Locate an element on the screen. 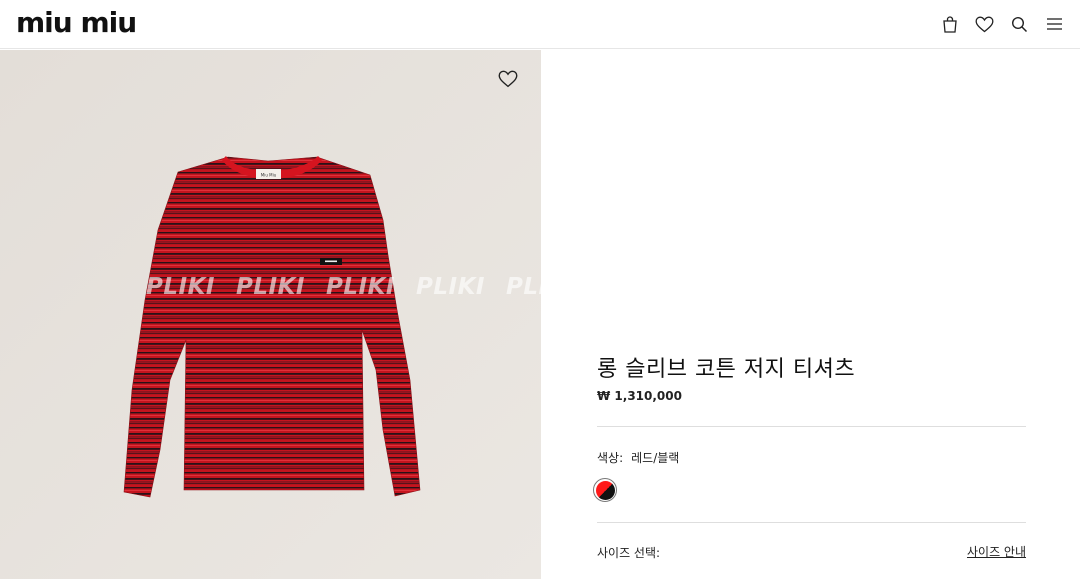 Image resolution: width=1080 pixels, height=579 pixels. bag-icon is located at coordinates (949, 24).